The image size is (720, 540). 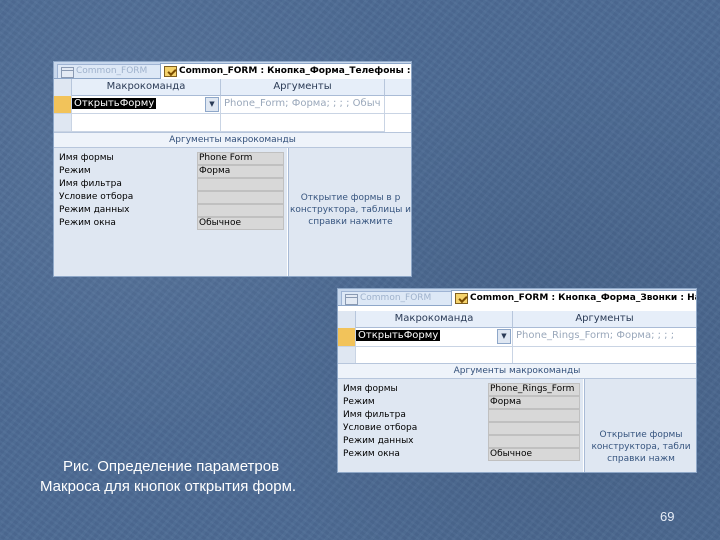 I want to click on tab-label: Common_FORM : Кнопка_Форма_Звонки : На, so click(x=583, y=298).